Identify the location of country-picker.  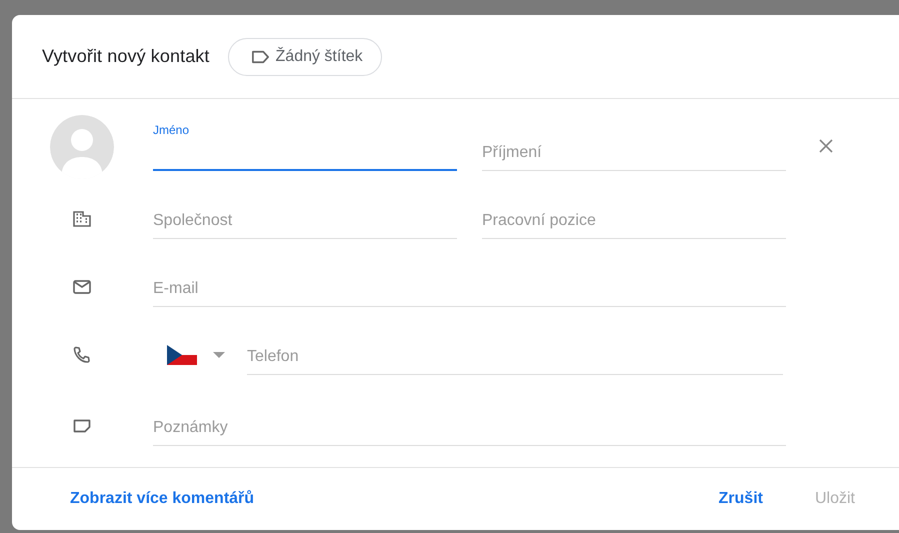
(196, 355).